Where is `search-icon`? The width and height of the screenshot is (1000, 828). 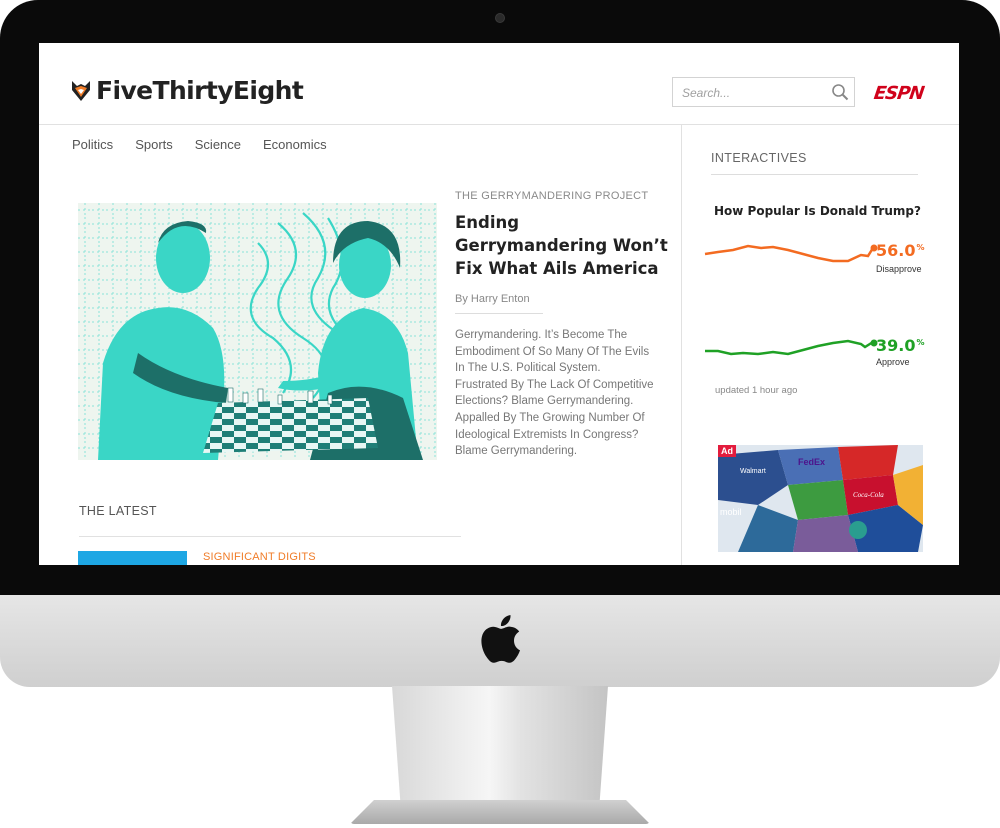
search-icon is located at coordinates (840, 92).